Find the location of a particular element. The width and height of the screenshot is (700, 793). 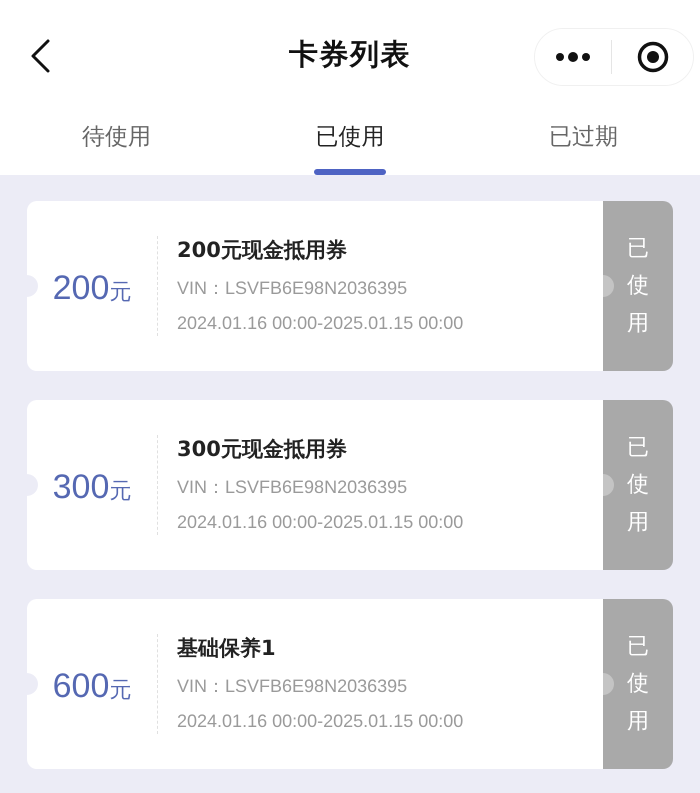

tab: 已过期 is located at coordinates (583, 142).